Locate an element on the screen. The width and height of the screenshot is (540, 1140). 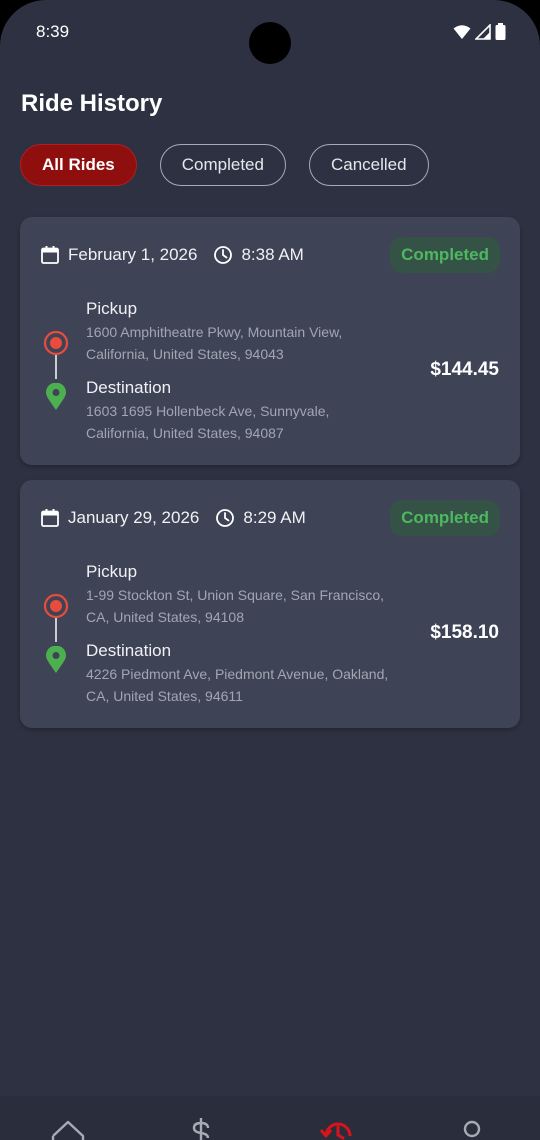
camera-cutout is located at coordinates (270, 43).